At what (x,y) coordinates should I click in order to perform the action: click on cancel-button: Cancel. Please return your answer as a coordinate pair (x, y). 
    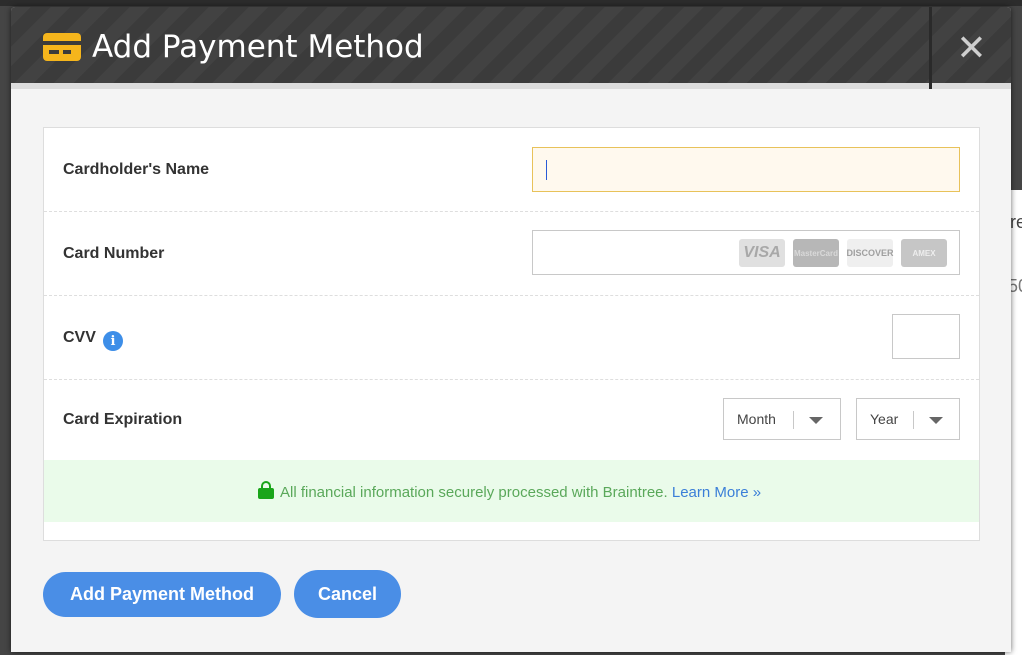
    Looking at the image, I should click on (347, 594).